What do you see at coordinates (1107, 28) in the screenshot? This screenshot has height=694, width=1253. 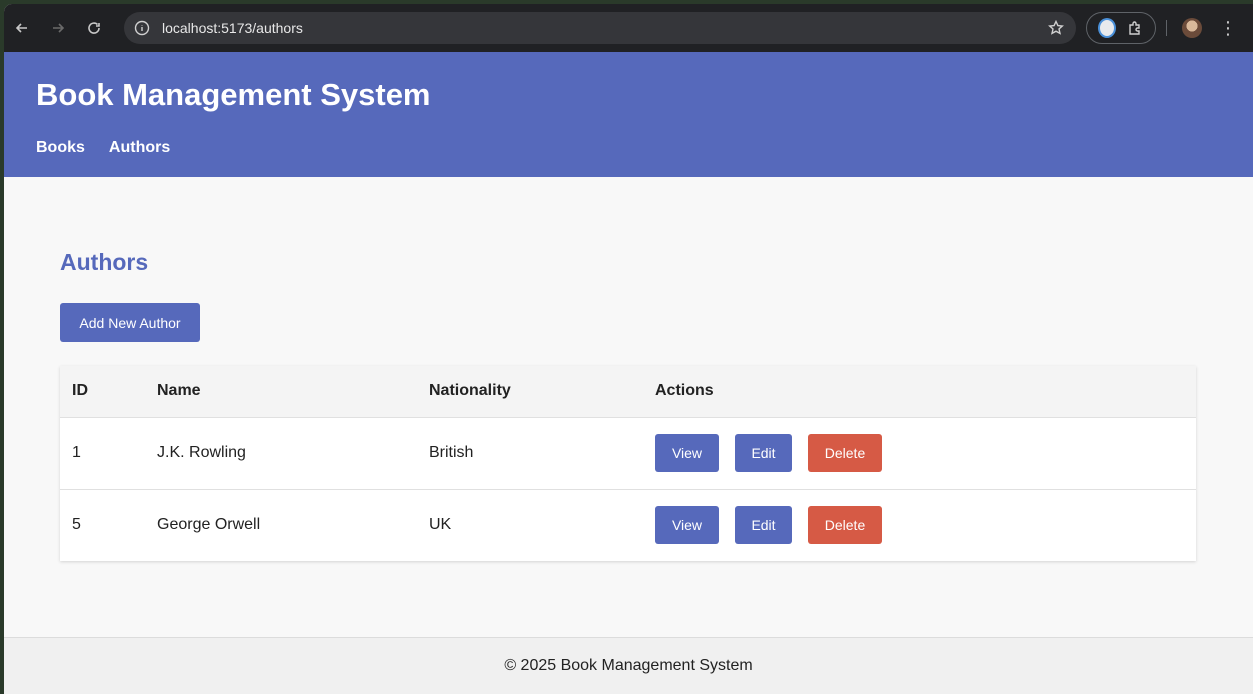 I see `extension-icon` at bounding box center [1107, 28].